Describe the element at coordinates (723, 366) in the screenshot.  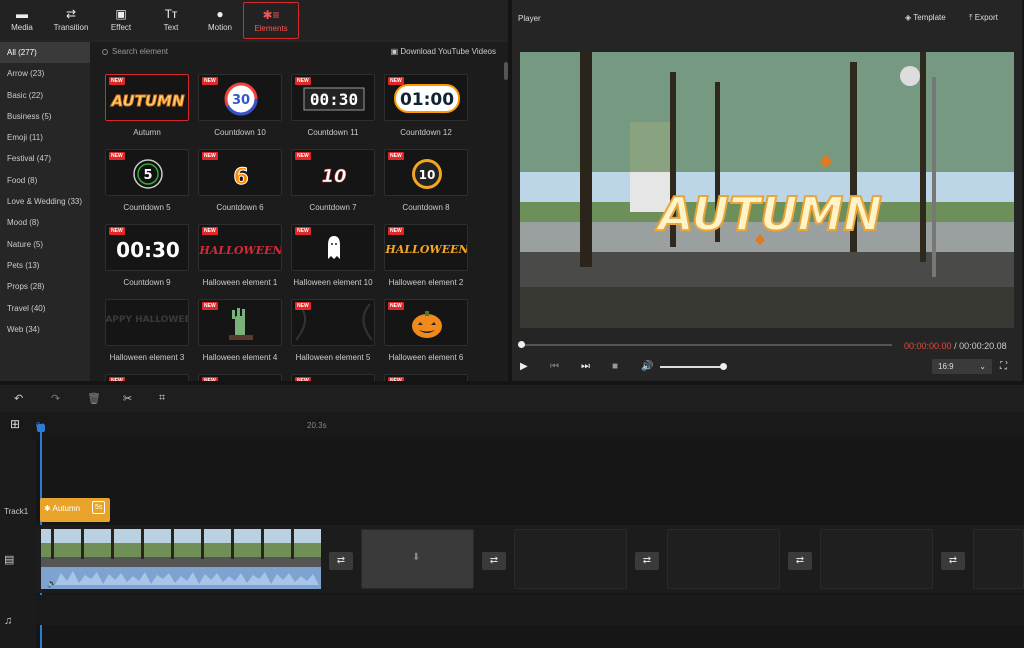
I see `volume-handle` at that location.